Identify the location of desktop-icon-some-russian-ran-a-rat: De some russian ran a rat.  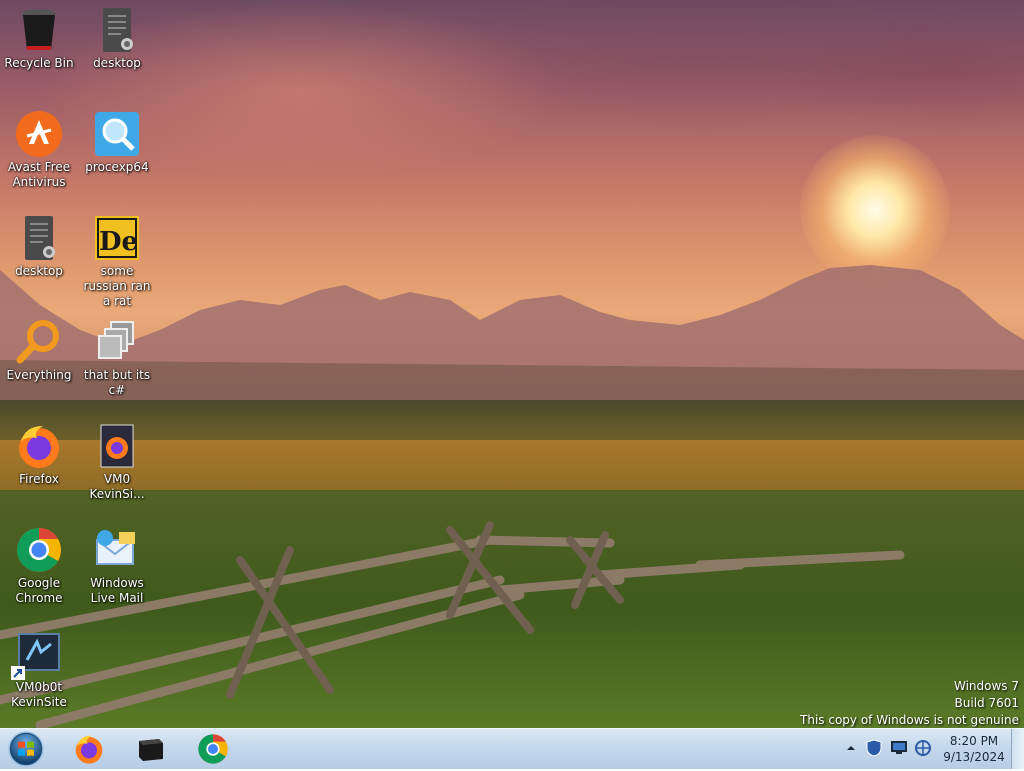
(117, 261).